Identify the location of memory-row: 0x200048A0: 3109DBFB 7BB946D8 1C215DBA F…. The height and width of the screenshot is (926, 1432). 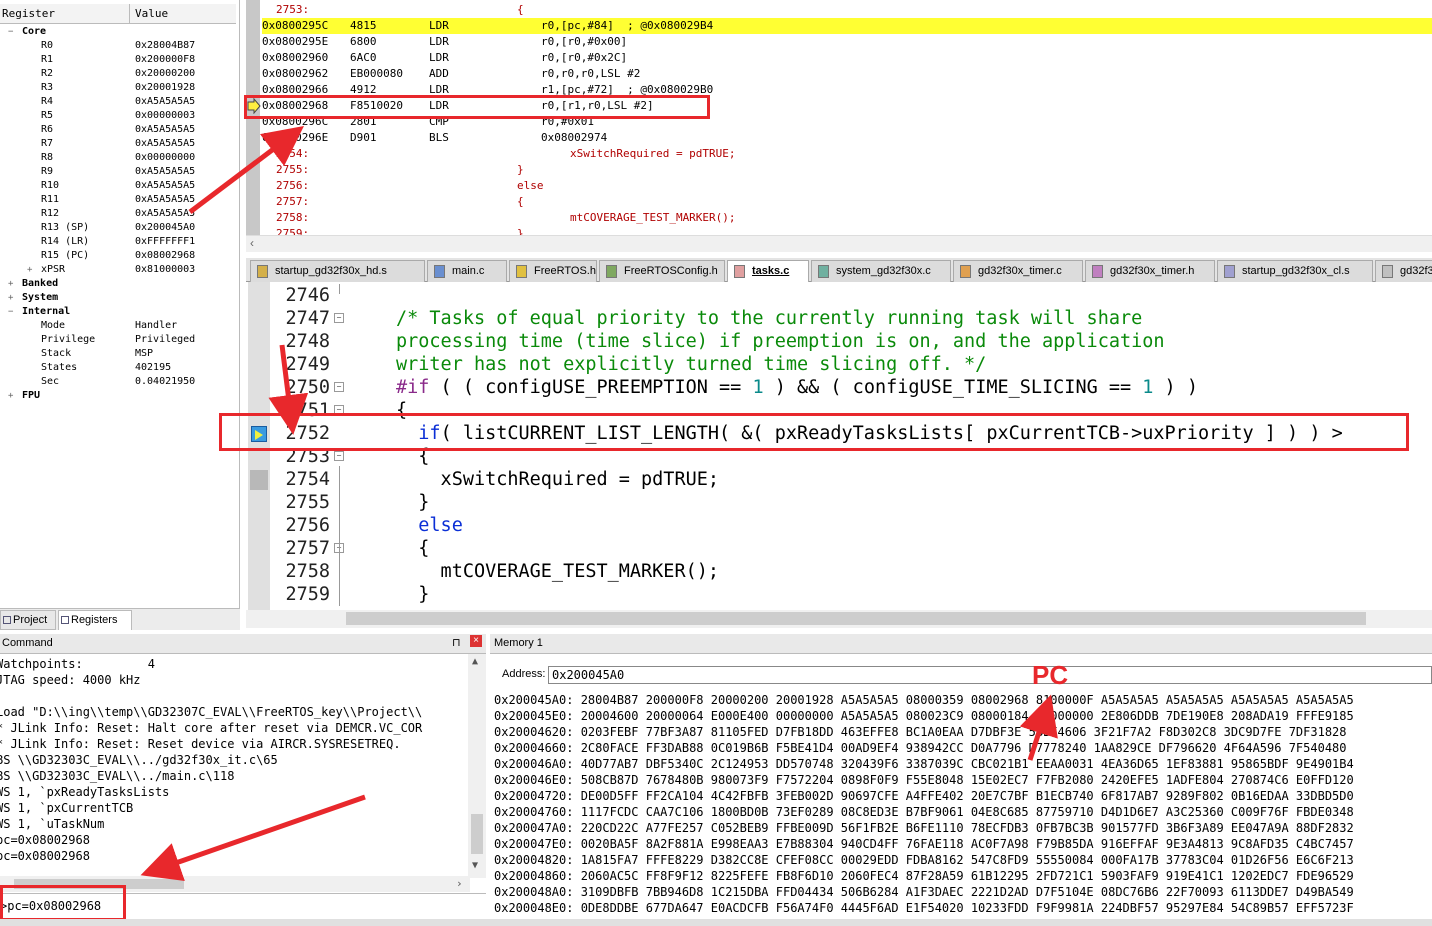
(963, 892).